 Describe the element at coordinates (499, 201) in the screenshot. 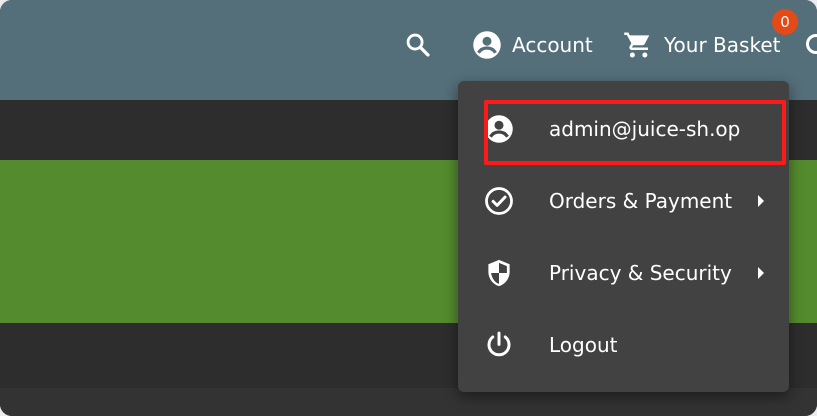

I see `check-circle-icon` at that location.